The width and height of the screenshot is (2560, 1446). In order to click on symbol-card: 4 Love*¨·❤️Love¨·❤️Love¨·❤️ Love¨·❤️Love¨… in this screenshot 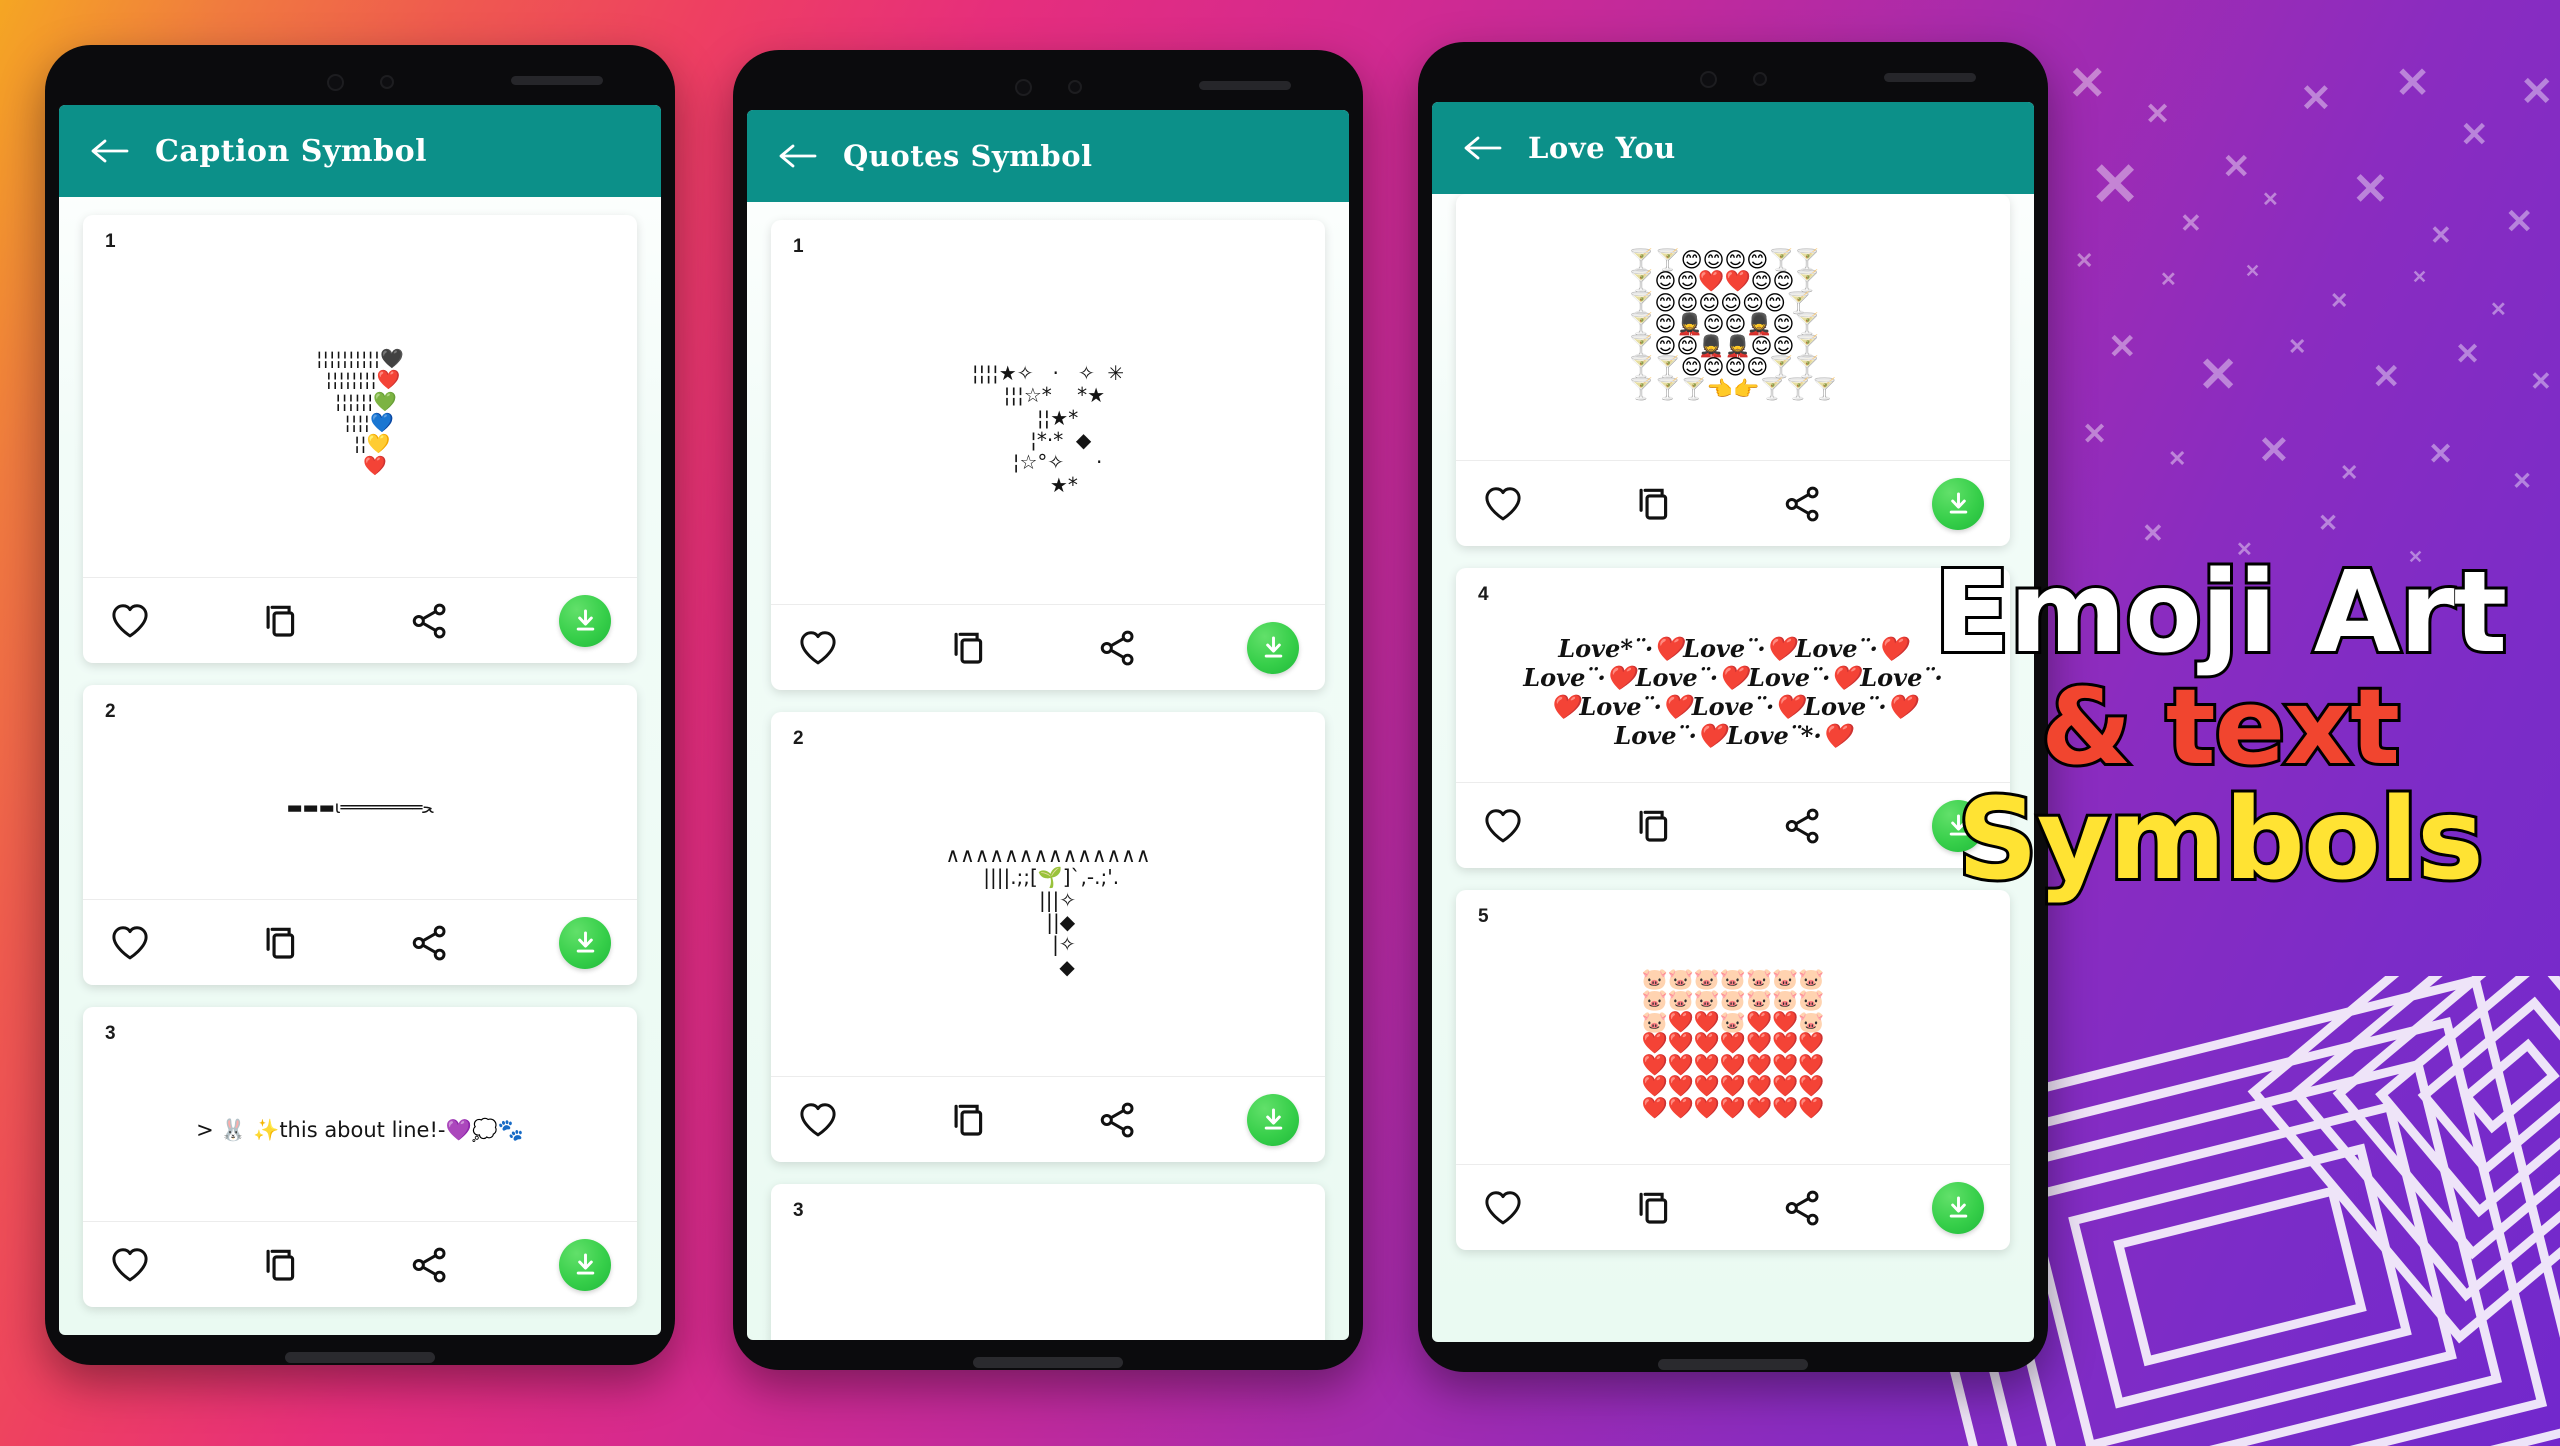, I will do `click(1733, 718)`.